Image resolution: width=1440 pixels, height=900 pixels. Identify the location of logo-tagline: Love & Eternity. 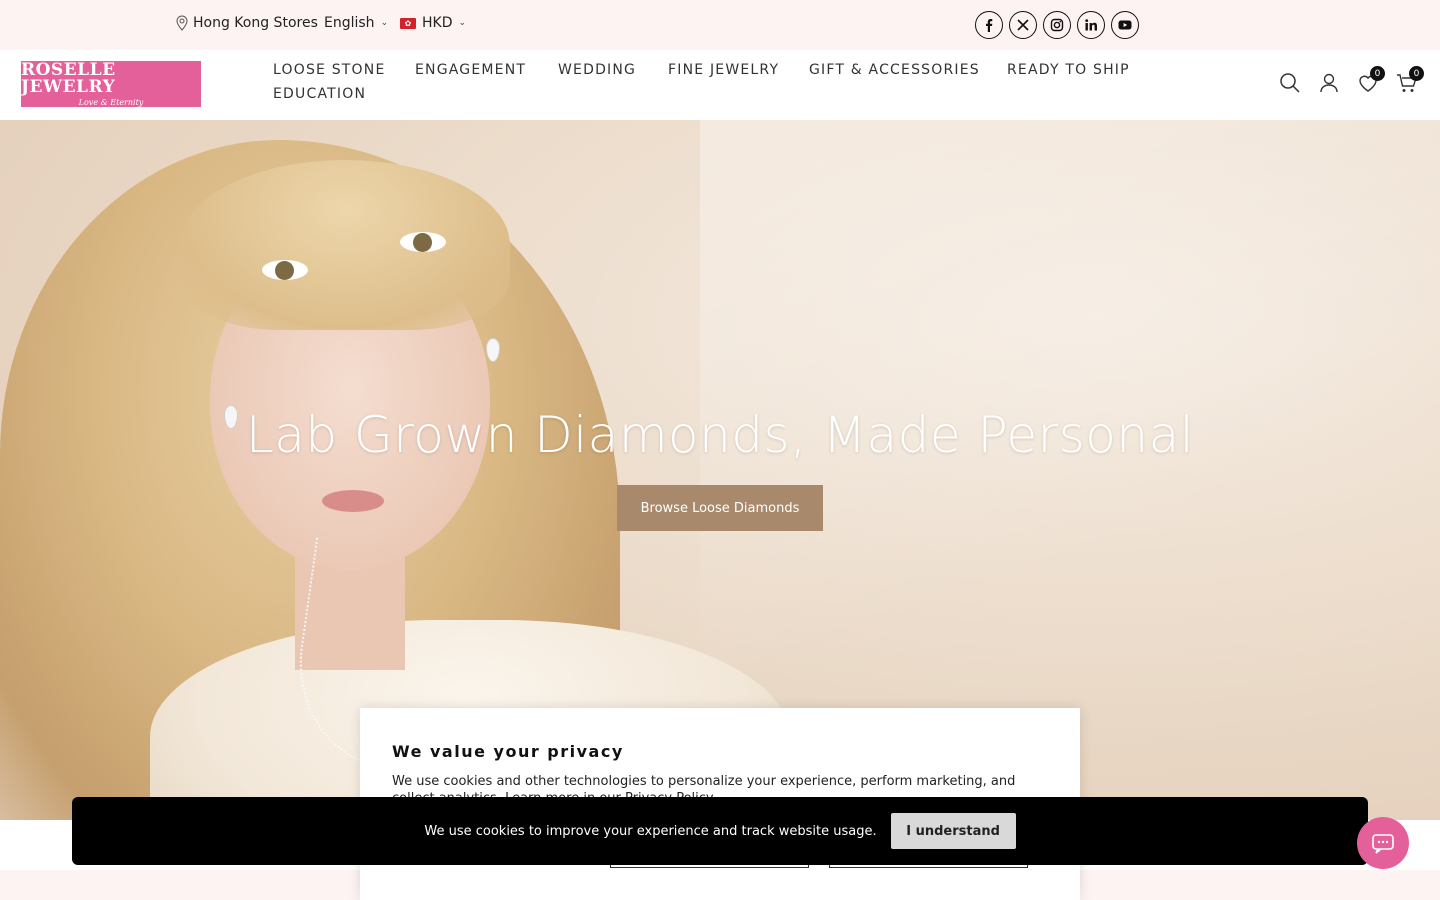
(111, 102).